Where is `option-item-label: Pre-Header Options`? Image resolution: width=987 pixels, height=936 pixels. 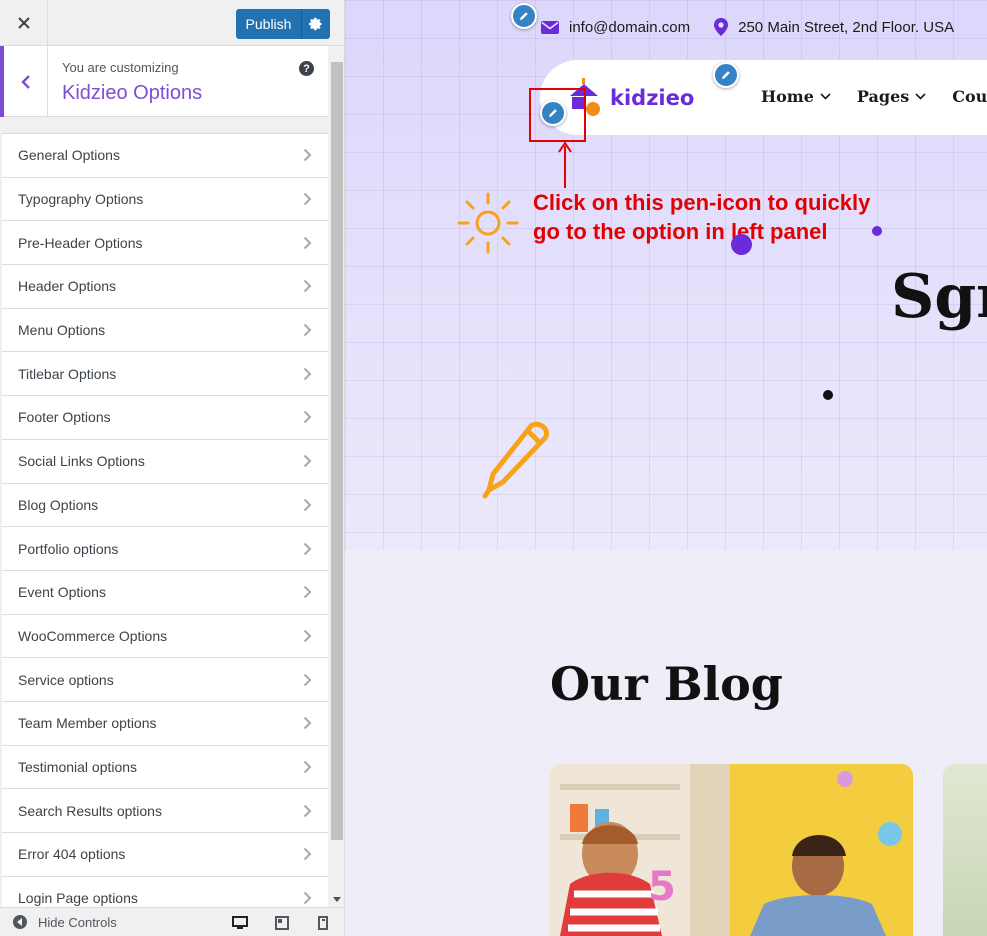
option-item-label: Pre-Header Options is located at coordinates (80, 242).